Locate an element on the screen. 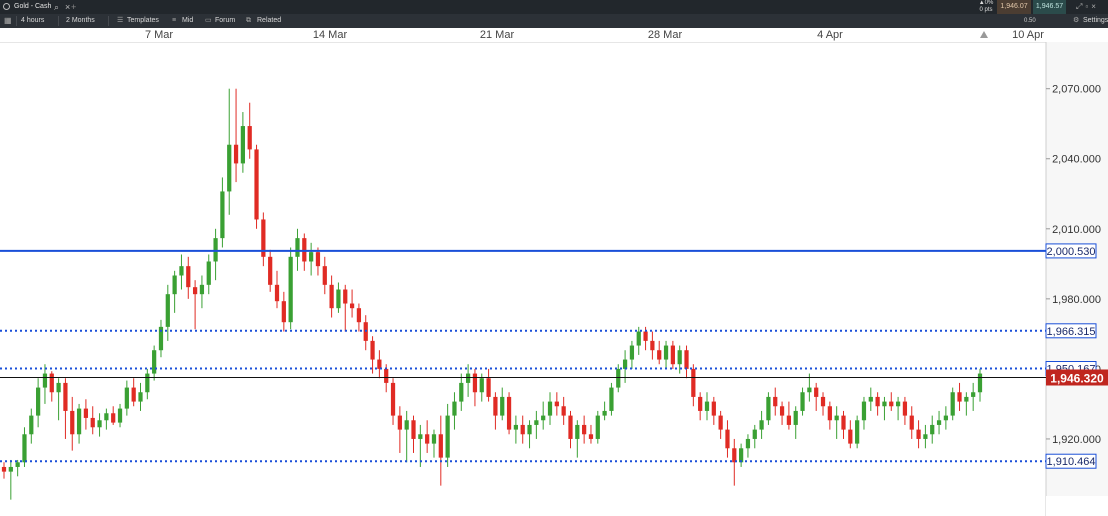  expand-icon: ⤢ is located at coordinates (1080, 6).